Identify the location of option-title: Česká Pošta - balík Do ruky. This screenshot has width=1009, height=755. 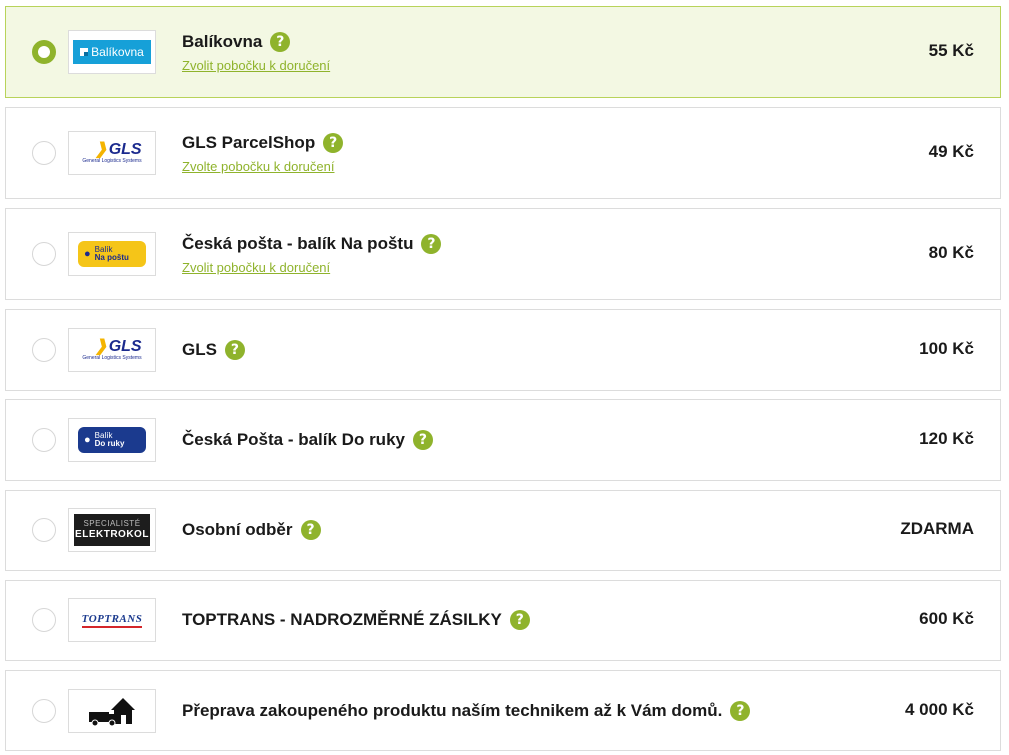
(293, 439).